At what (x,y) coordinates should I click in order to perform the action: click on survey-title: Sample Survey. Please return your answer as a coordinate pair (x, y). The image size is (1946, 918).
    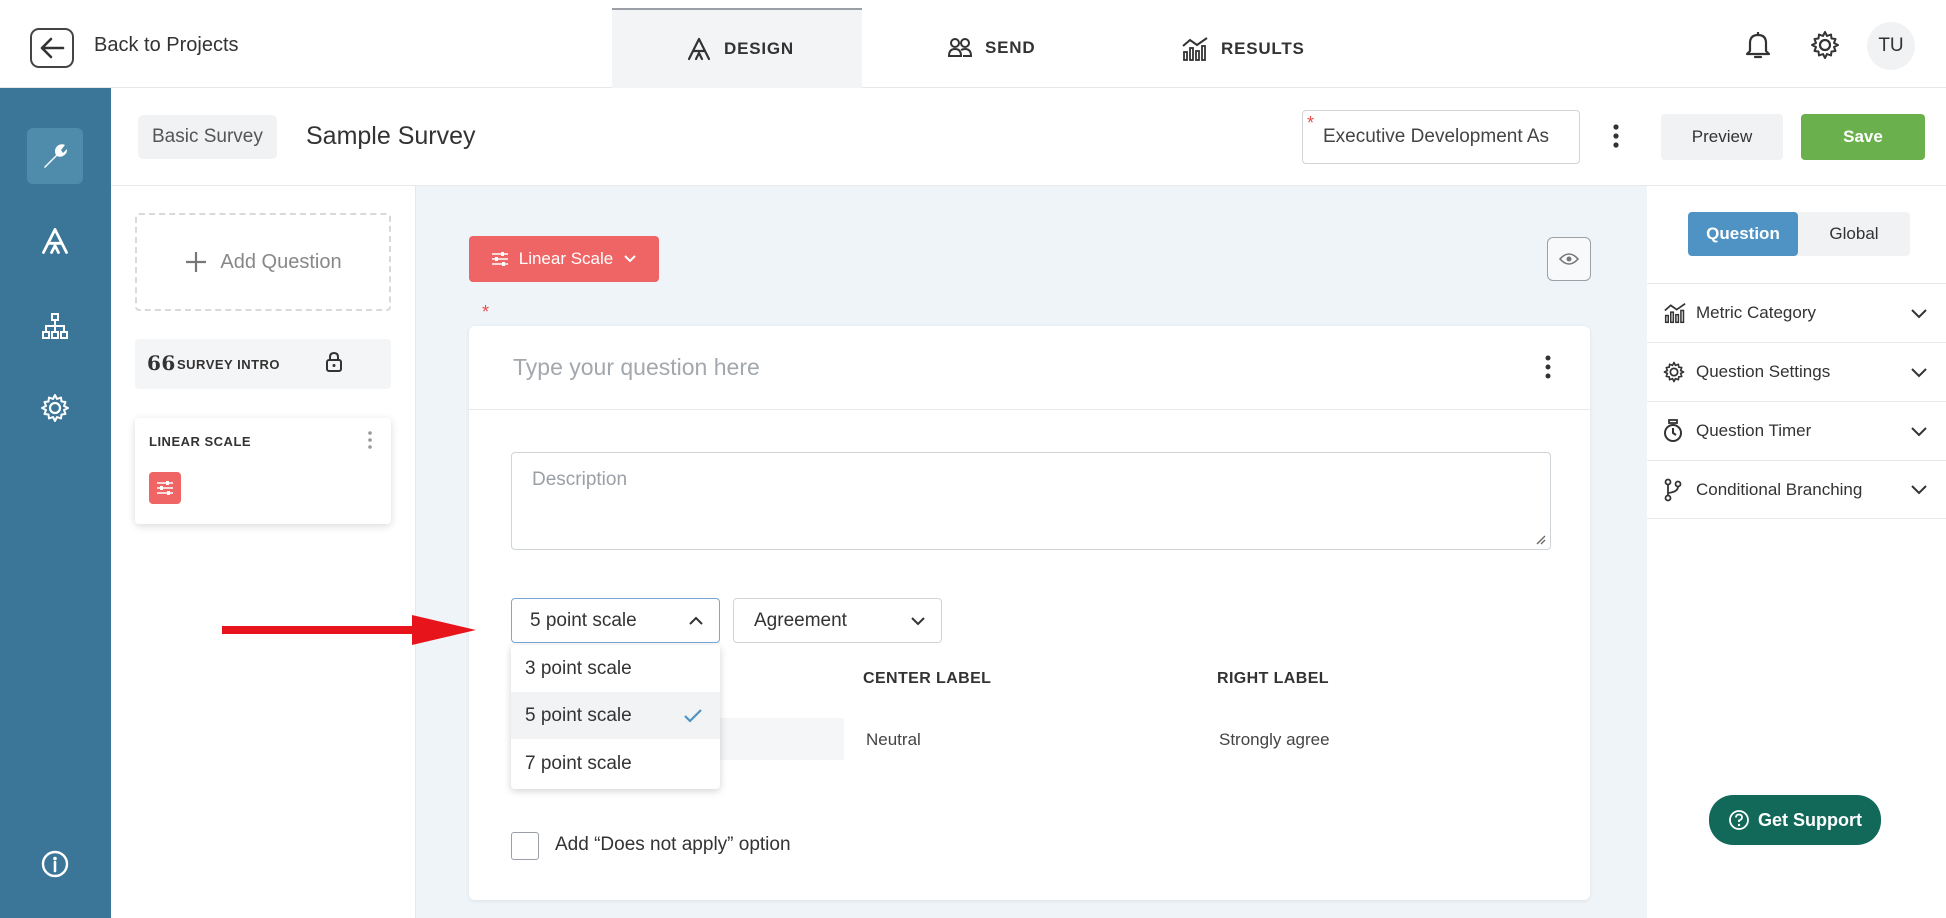
    Looking at the image, I should click on (391, 136).